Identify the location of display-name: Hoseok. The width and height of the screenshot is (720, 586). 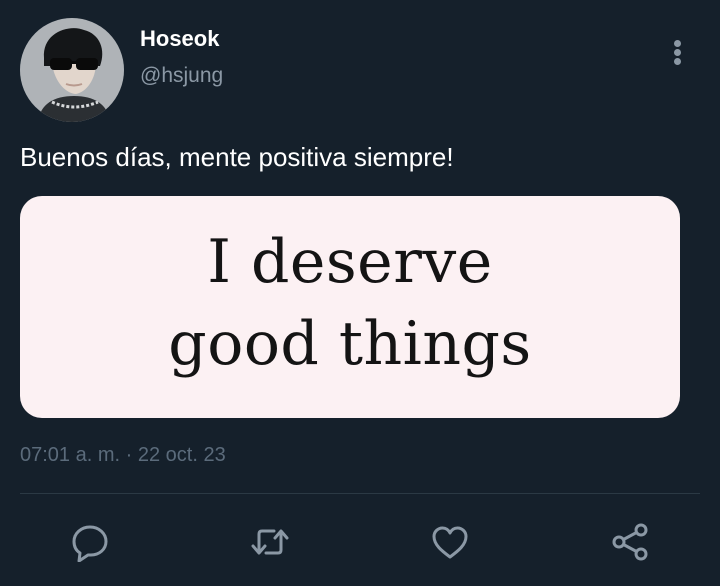
(179, 39).